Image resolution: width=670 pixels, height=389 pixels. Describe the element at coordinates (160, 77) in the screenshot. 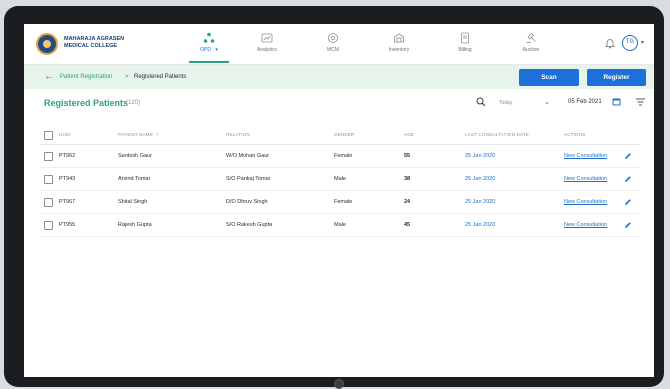

I see `breadcrumb-current: Registered Patients` at that location.